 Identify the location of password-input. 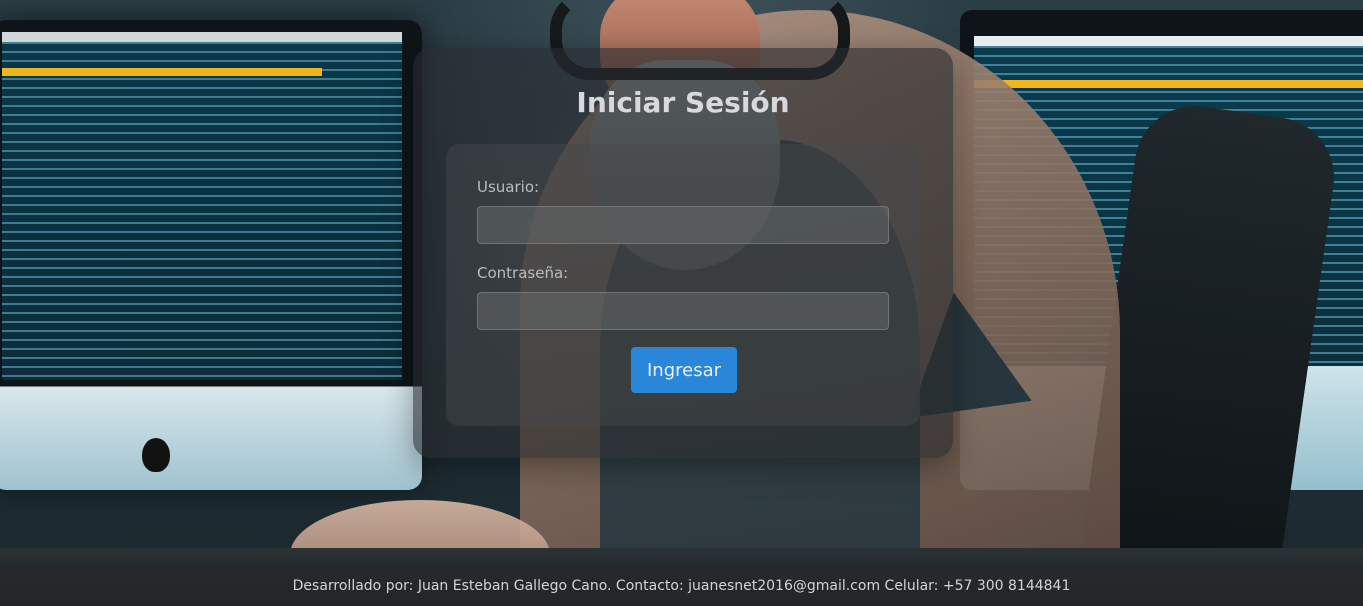
(683, 311).